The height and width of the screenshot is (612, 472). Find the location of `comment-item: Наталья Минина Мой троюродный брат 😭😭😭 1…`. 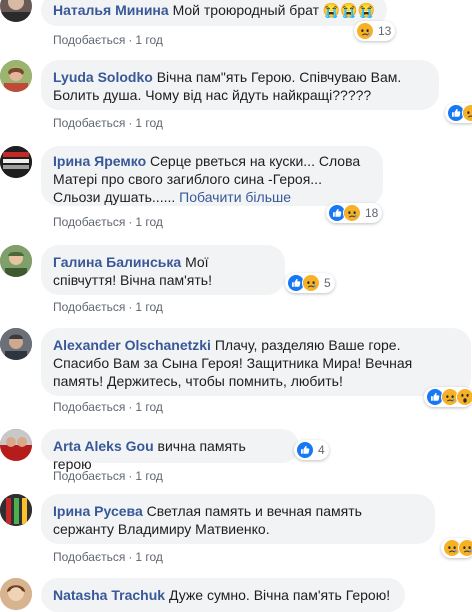

comment-item: Наталья Минина Мой троюродный брат 😭😭😭 1… is located at coordinates (236, 26).